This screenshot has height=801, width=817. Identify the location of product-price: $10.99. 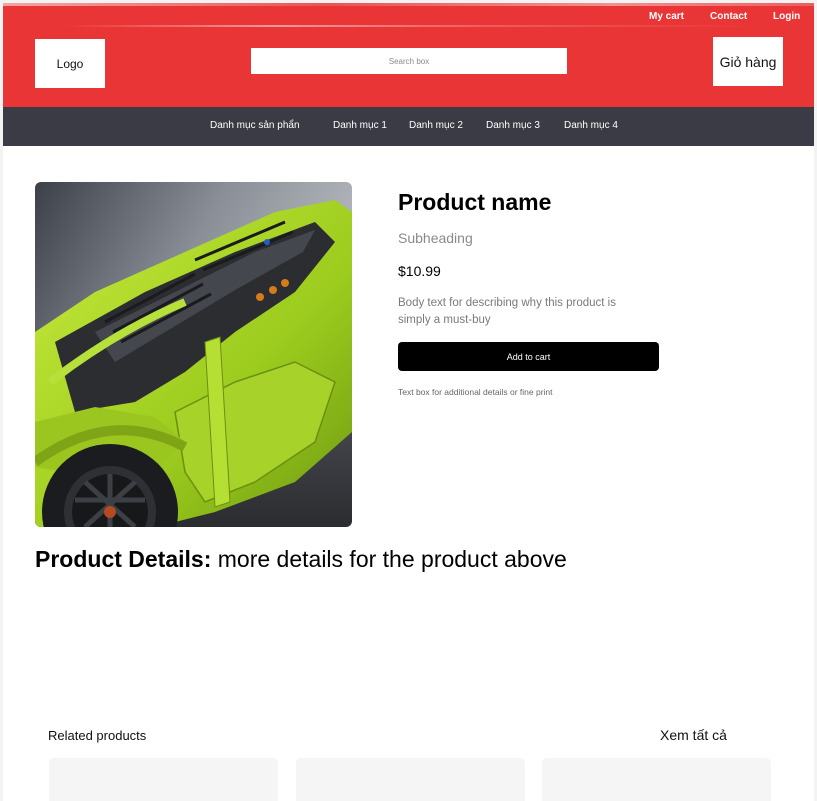
(419, 271).